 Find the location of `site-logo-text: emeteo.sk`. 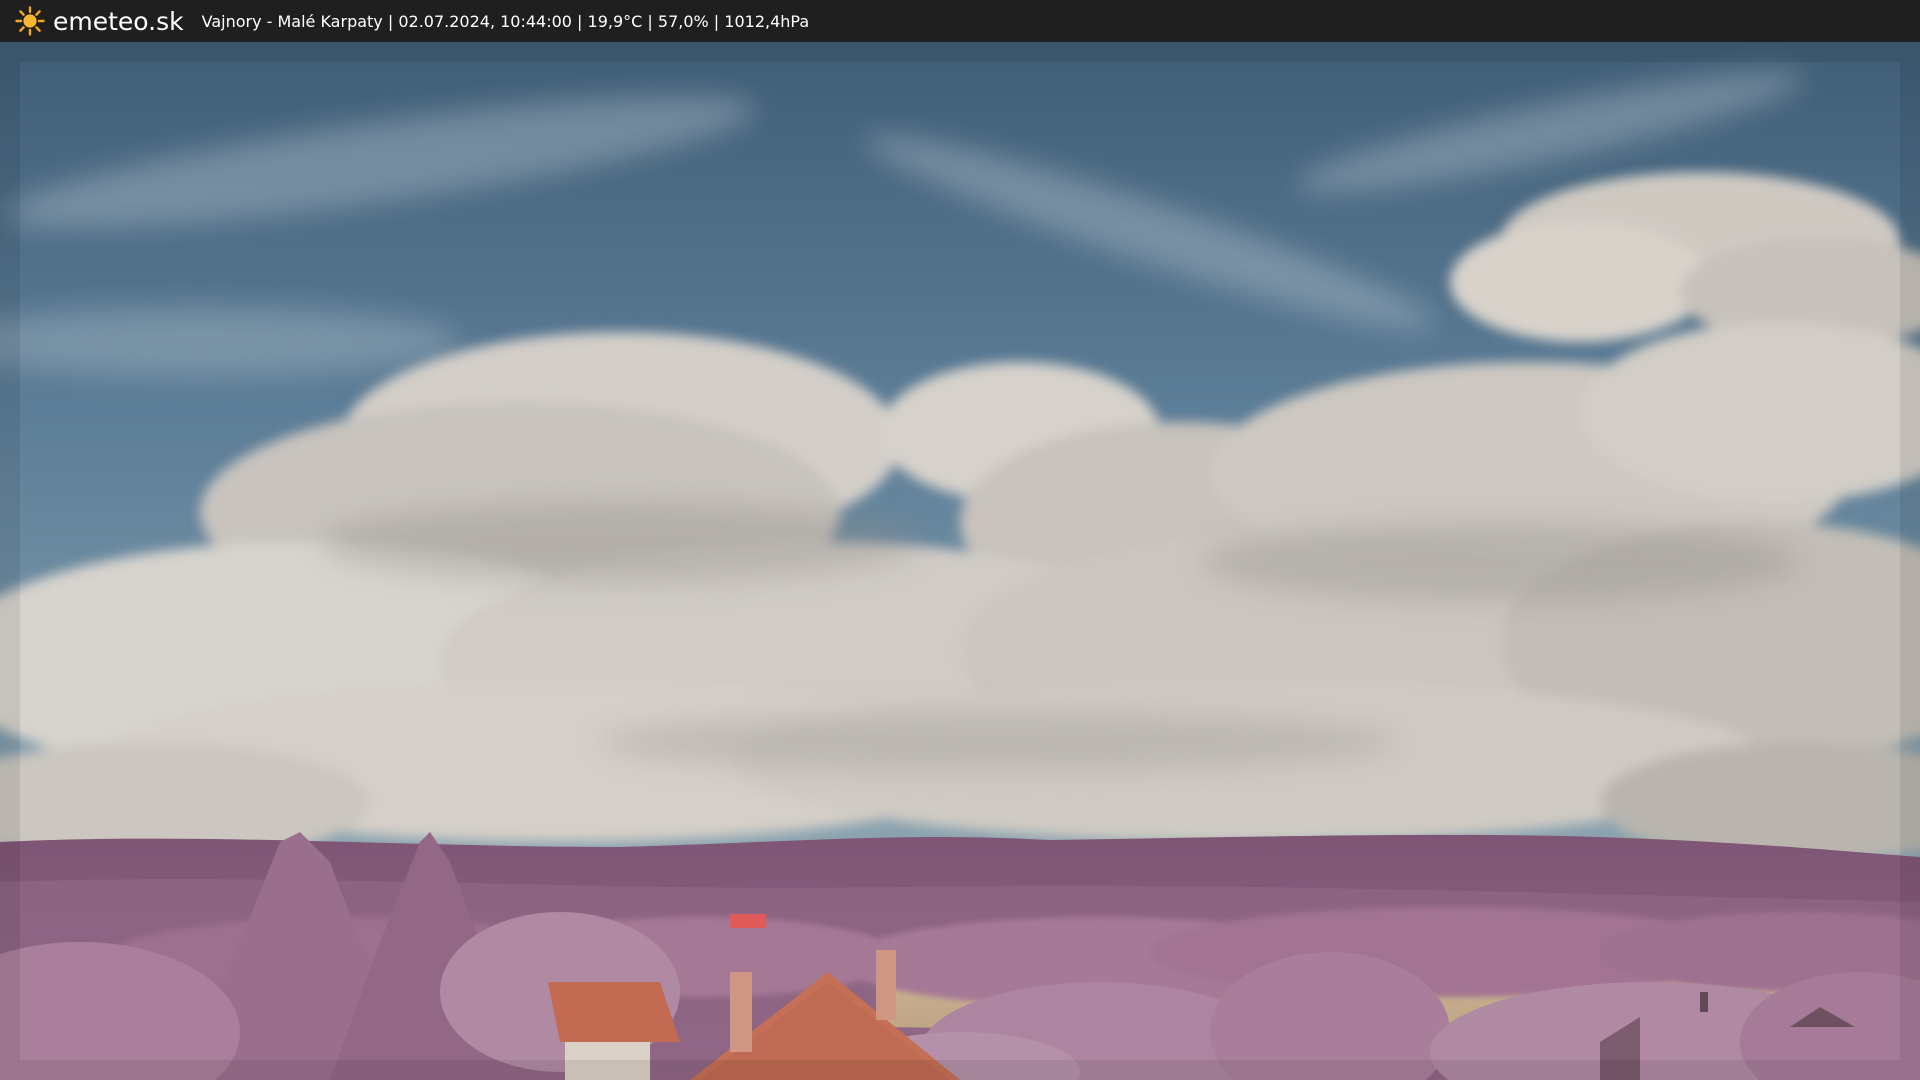

site-logo-text: emeteo.sk is located at coordinates (118, 21).